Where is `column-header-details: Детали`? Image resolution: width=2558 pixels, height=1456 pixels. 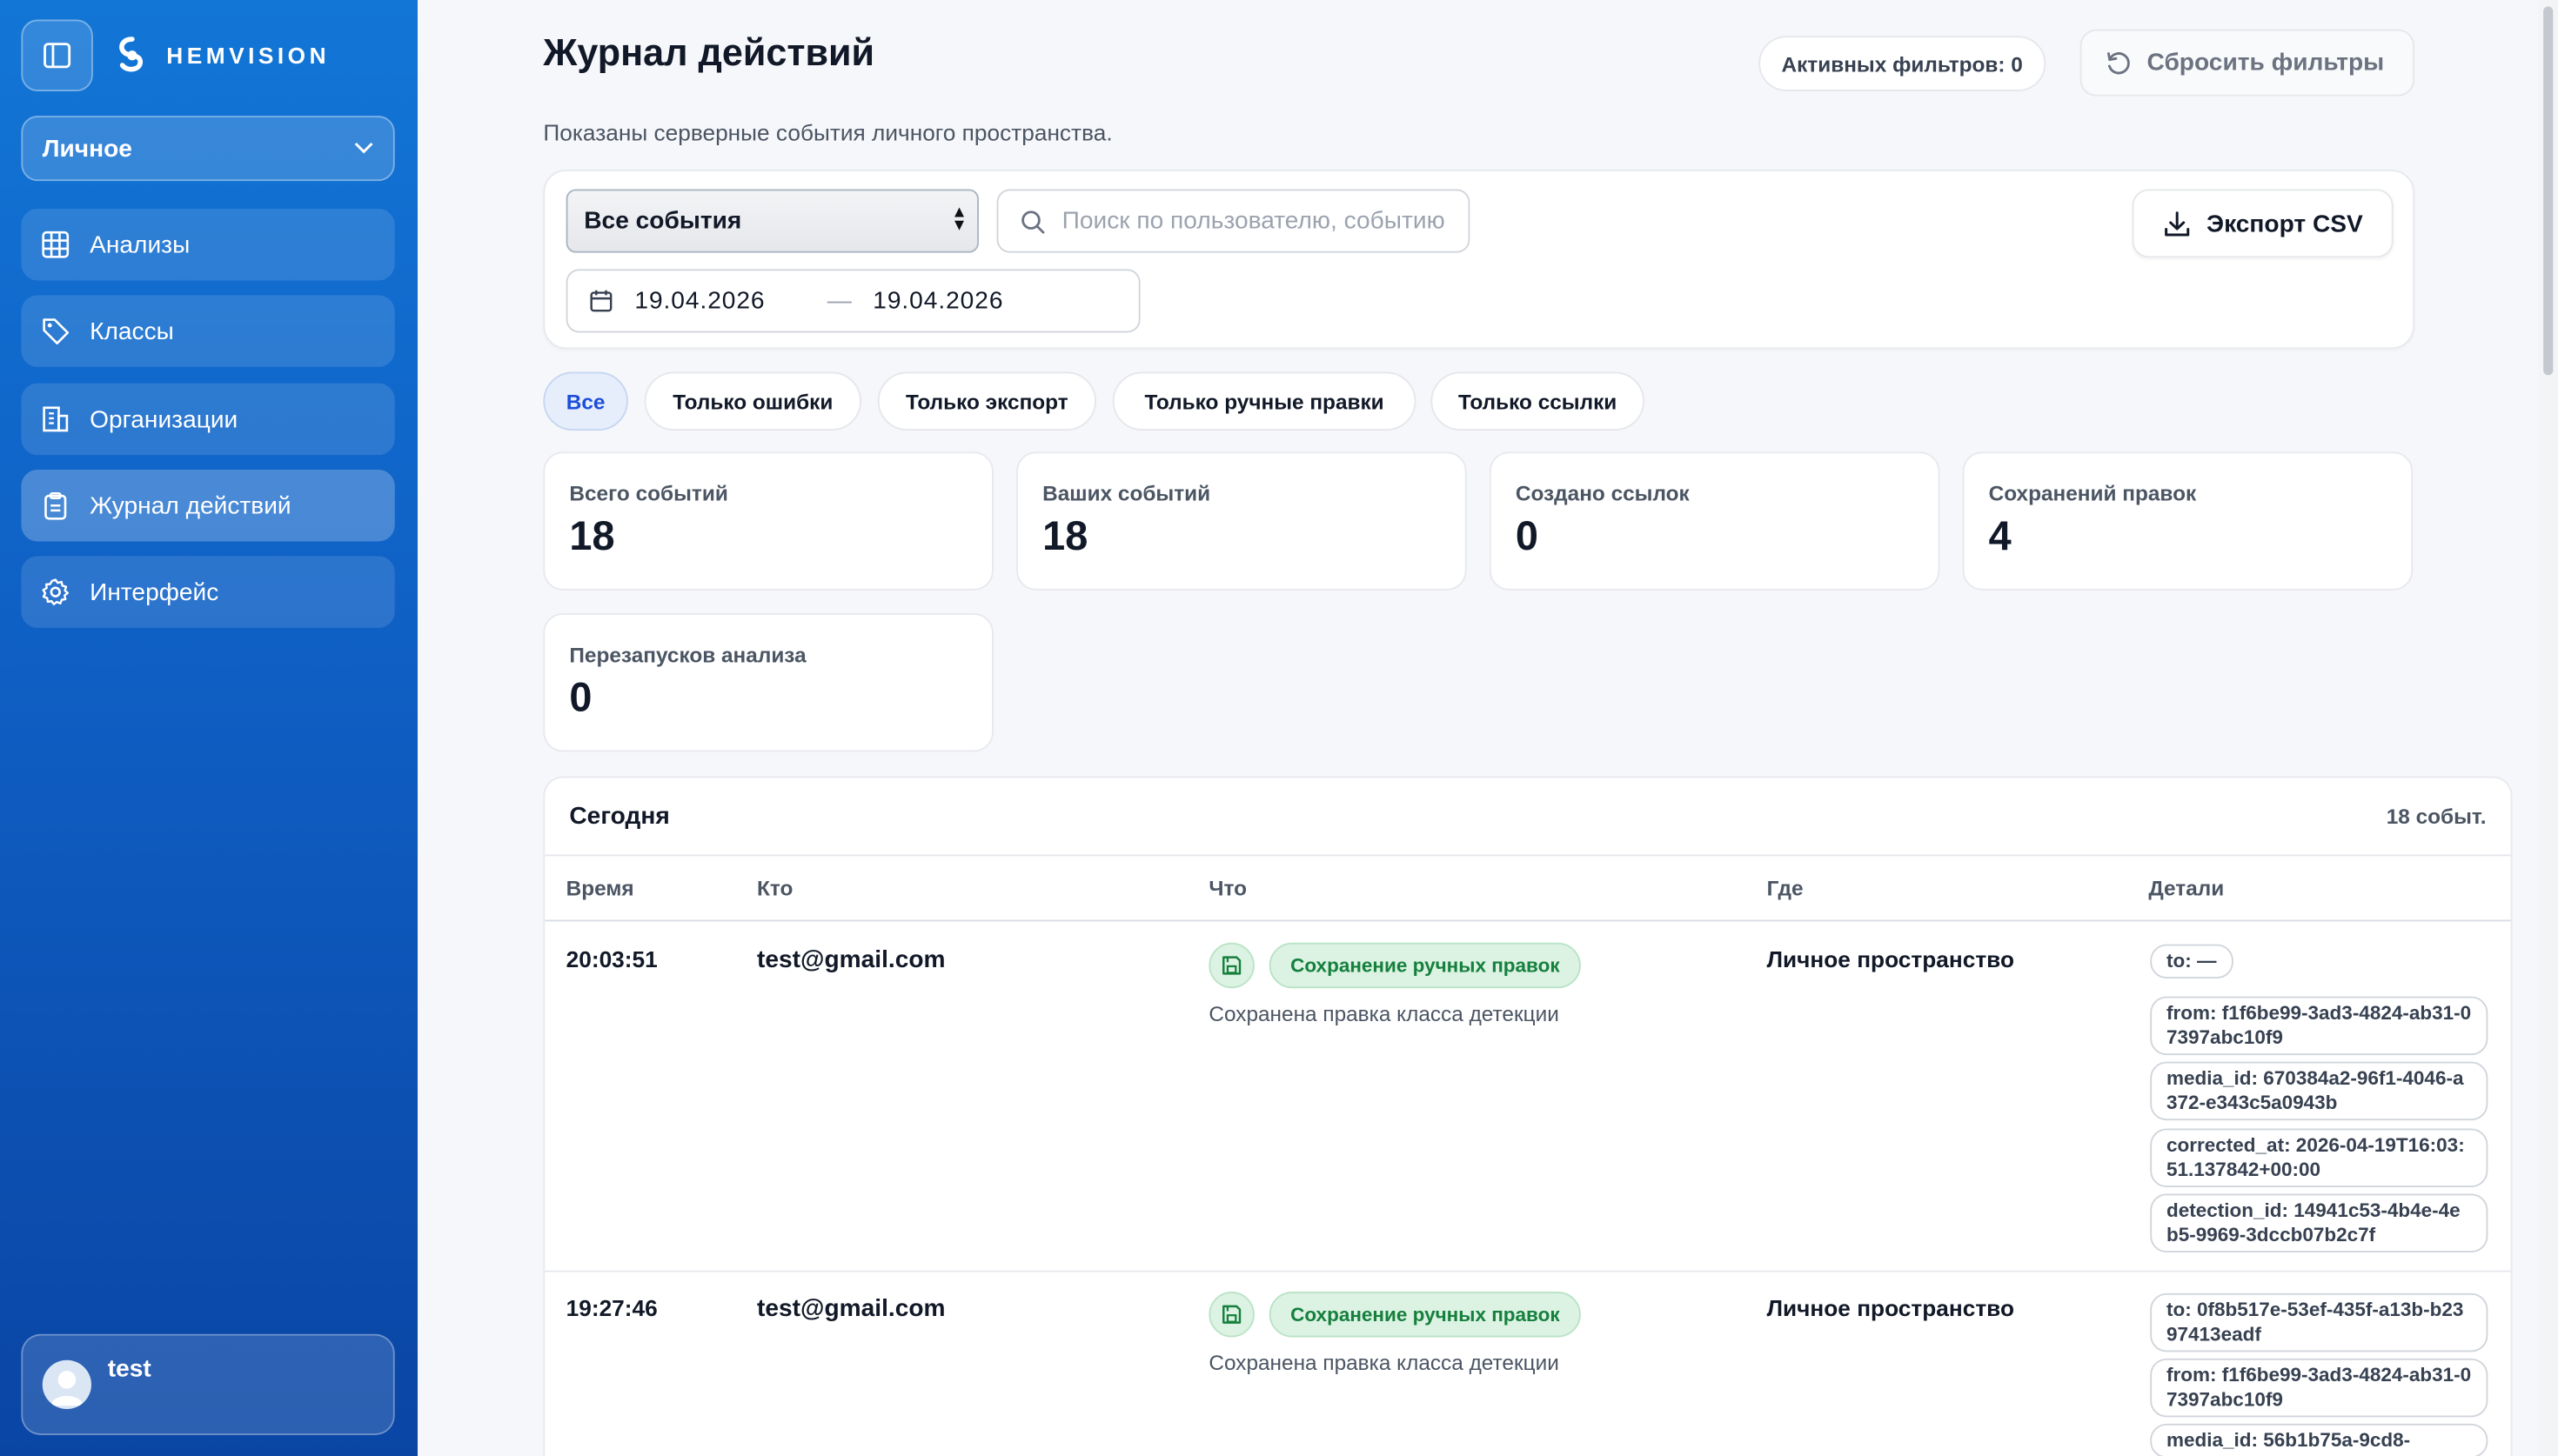 column-header-details: Детали is located at coordinates (2186, 887).